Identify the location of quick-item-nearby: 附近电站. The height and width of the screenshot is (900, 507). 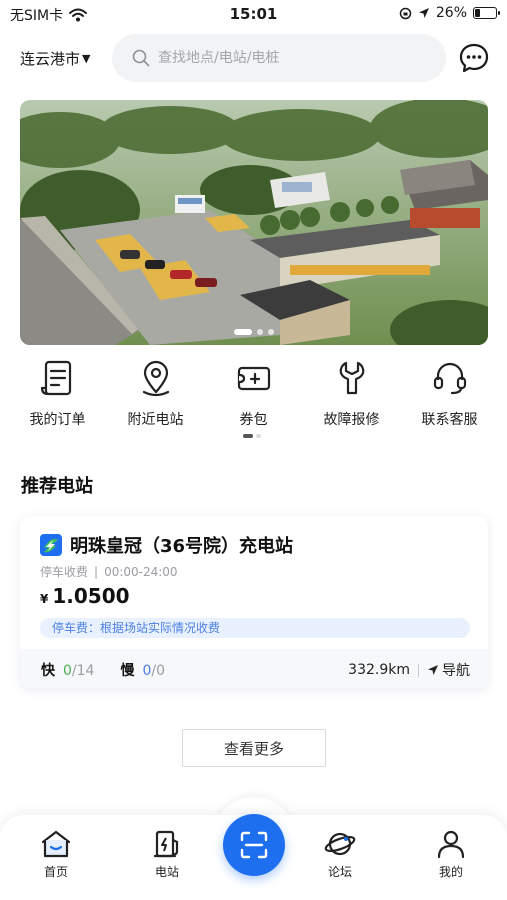
(155, 393).